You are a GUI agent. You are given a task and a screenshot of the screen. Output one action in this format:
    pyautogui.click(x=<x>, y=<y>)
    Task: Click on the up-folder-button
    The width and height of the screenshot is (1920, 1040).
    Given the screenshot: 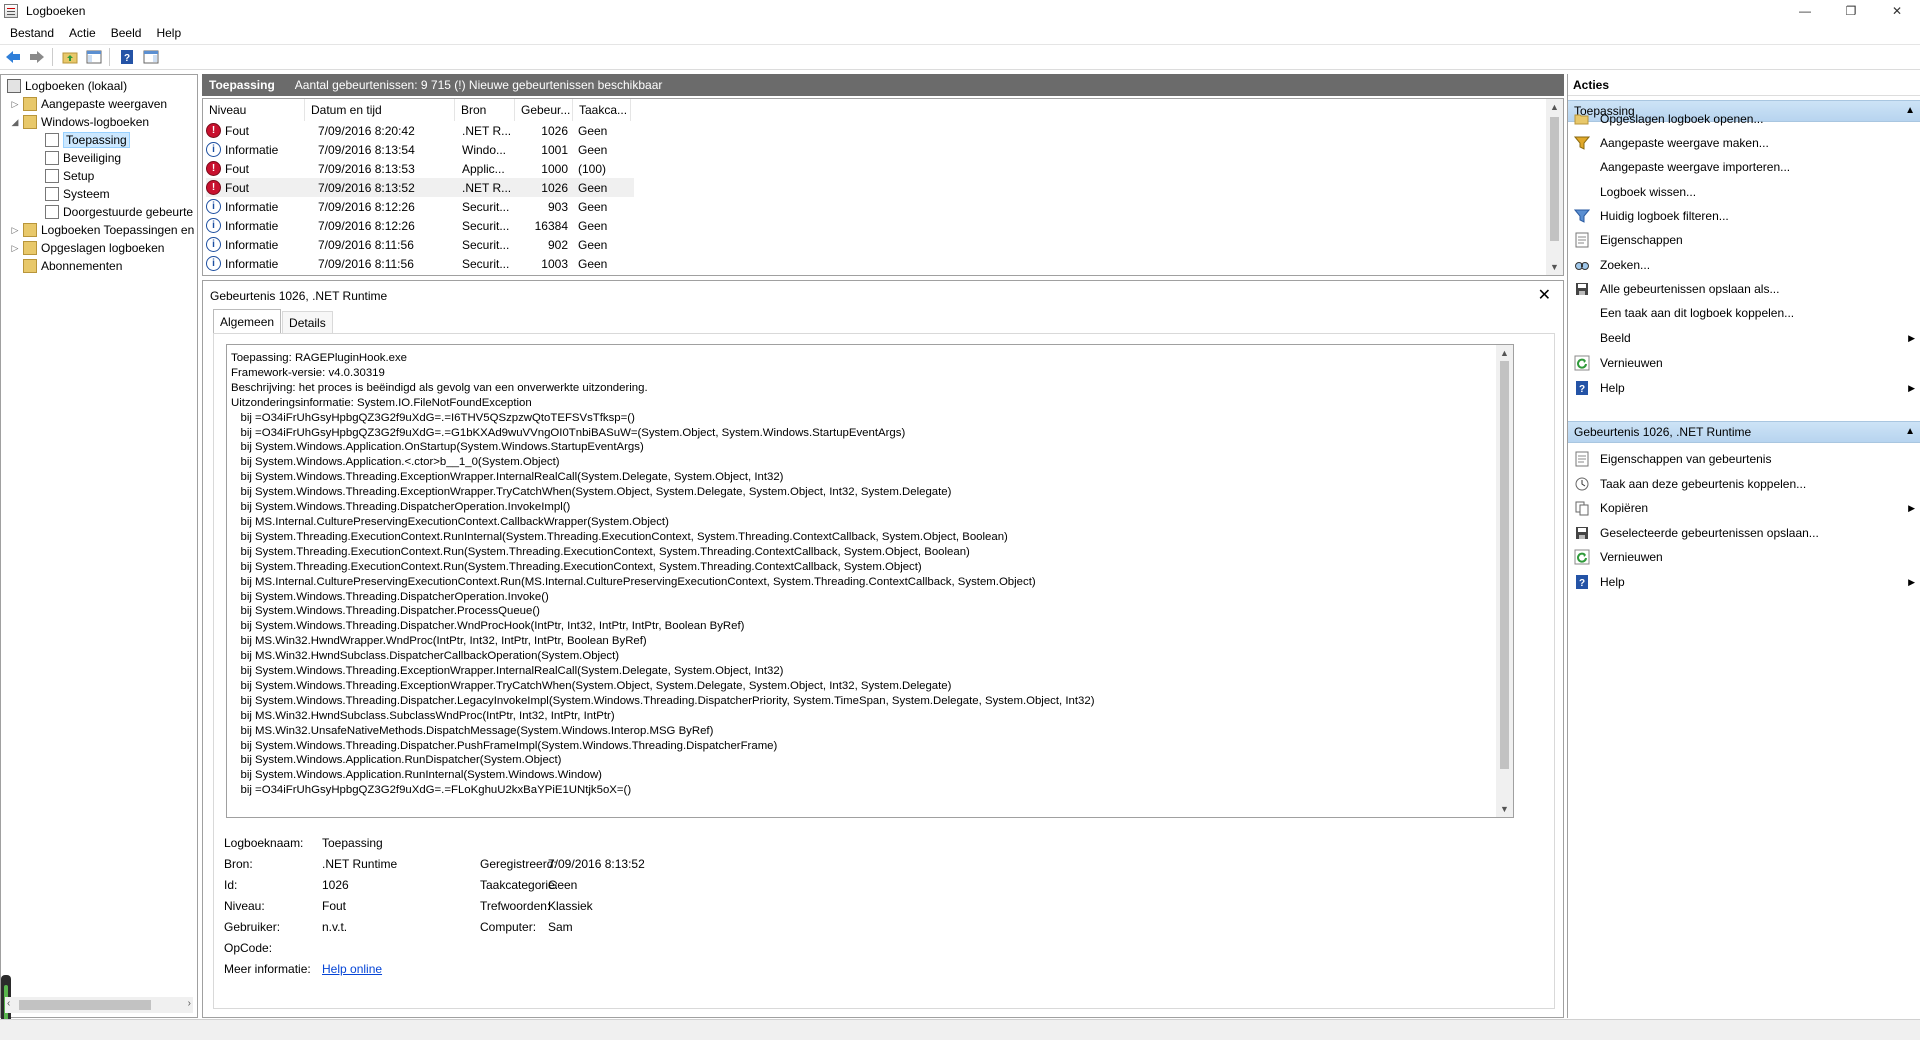 What is the action you would take?
    pyautogui.click(x=70, y=57)
    